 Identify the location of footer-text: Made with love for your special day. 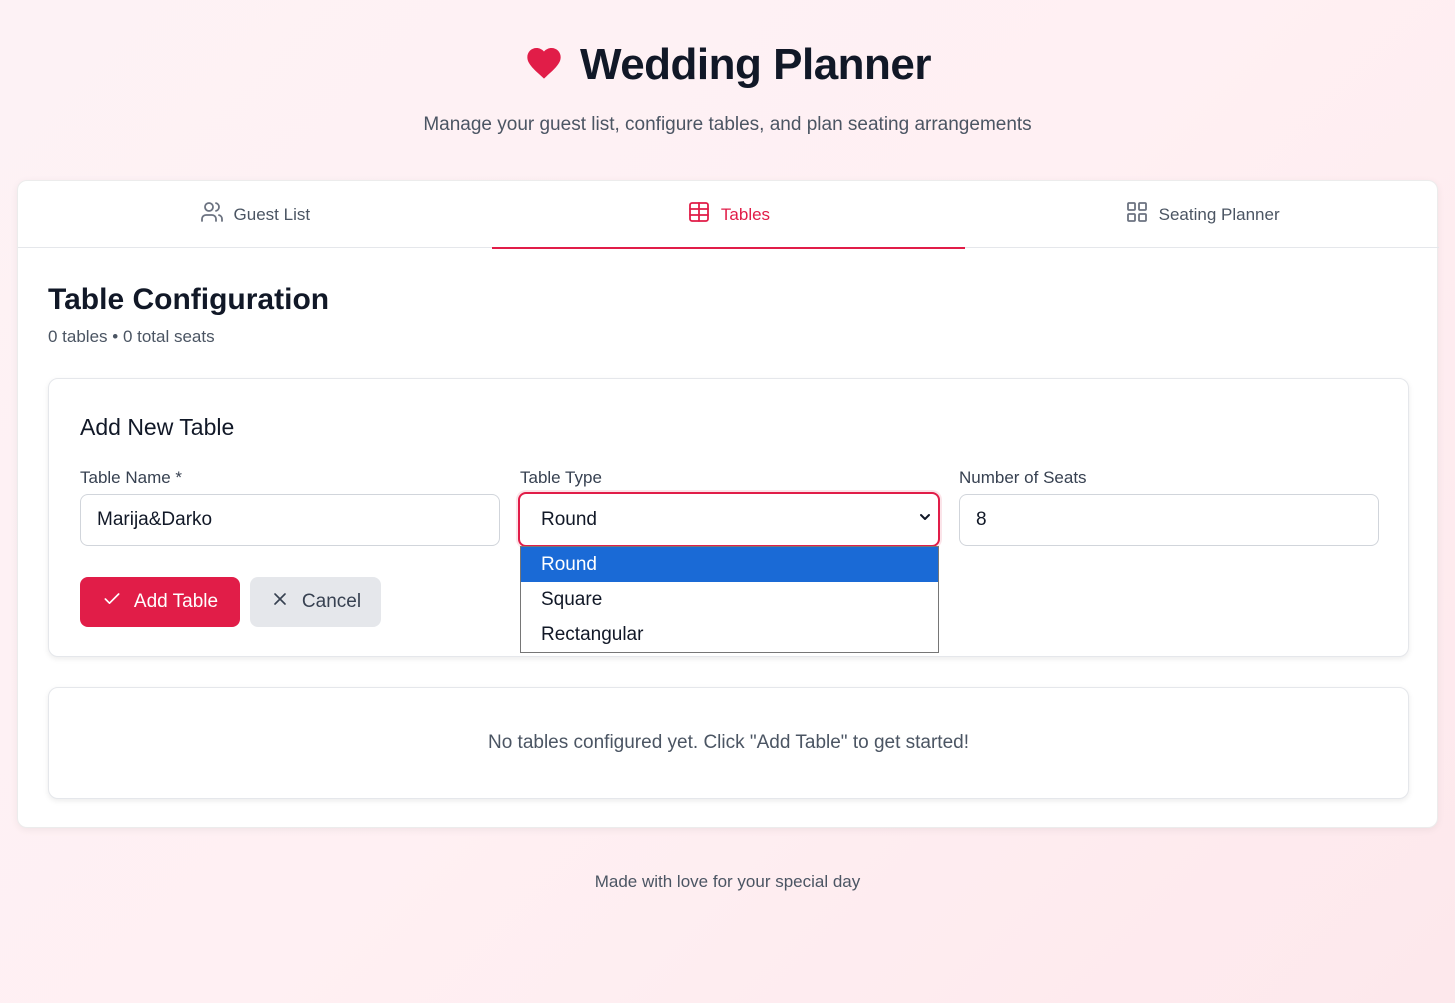
(727, 881).